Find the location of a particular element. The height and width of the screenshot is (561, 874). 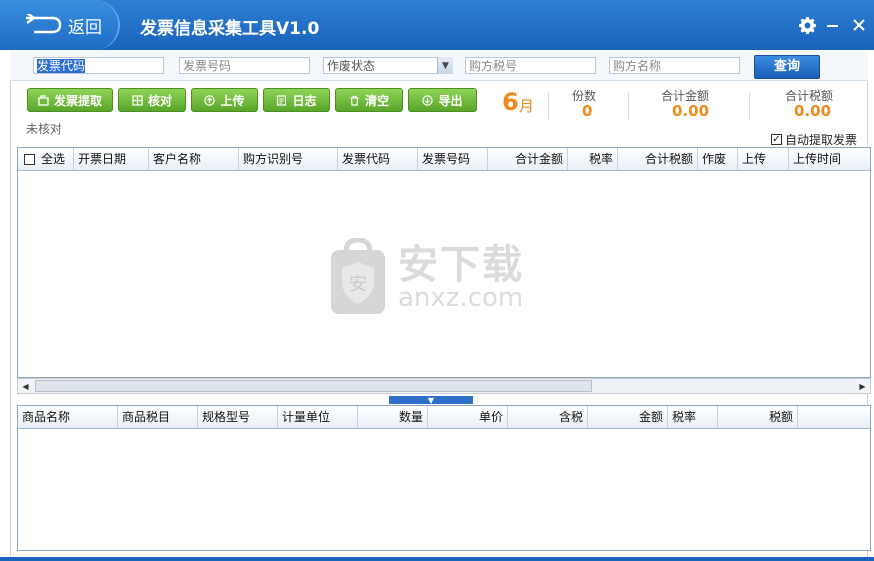

download-icon is located at coordinates (428, 100).